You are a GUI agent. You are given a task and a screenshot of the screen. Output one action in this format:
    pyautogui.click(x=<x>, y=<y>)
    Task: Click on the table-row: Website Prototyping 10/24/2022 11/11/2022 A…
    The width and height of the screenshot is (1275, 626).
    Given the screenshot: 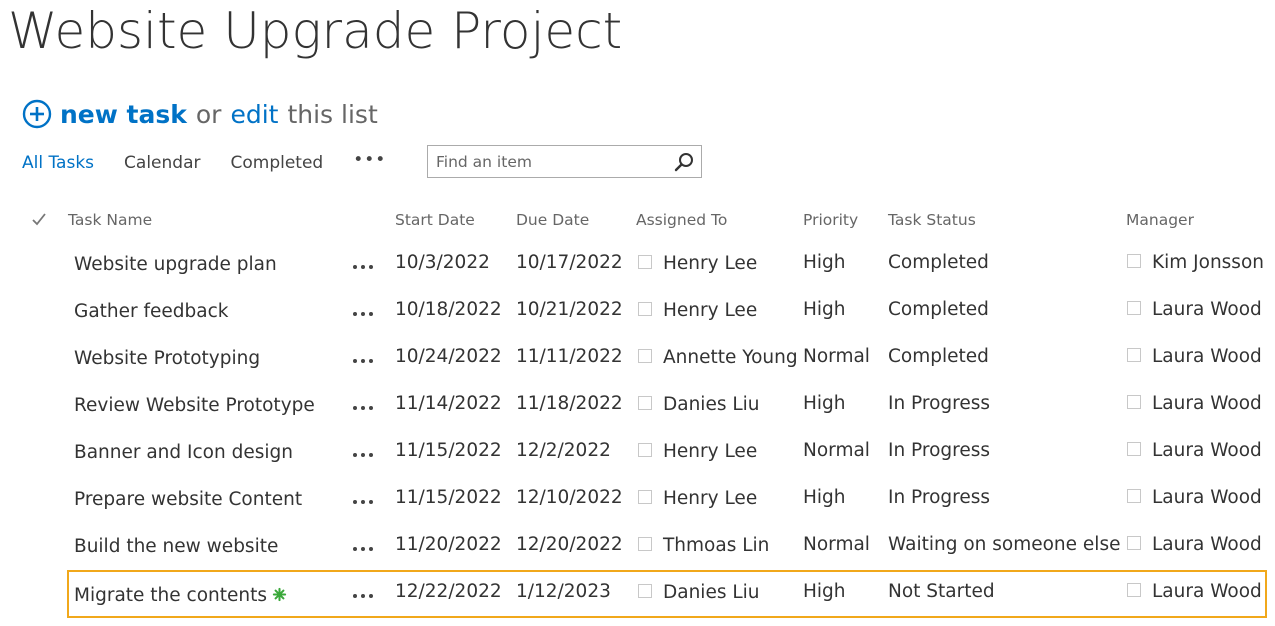 What is the action you would take?
    pyautogui.click(x=637, y=367)
    